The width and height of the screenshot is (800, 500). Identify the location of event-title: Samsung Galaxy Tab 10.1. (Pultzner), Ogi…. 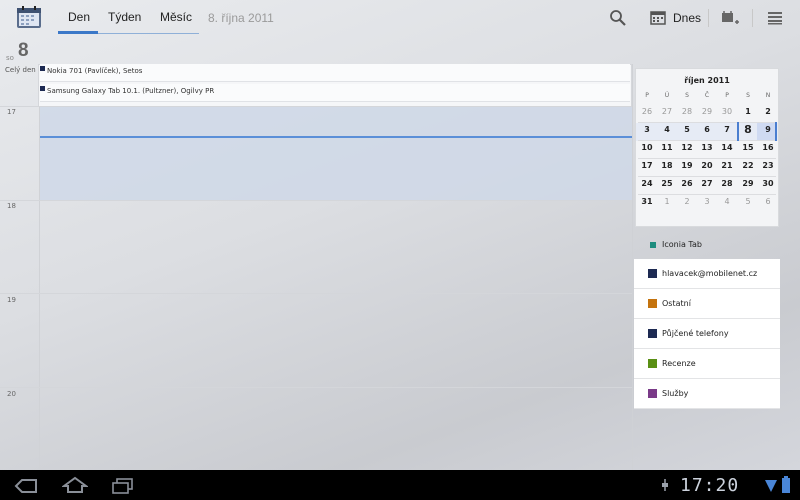
(131, 91).